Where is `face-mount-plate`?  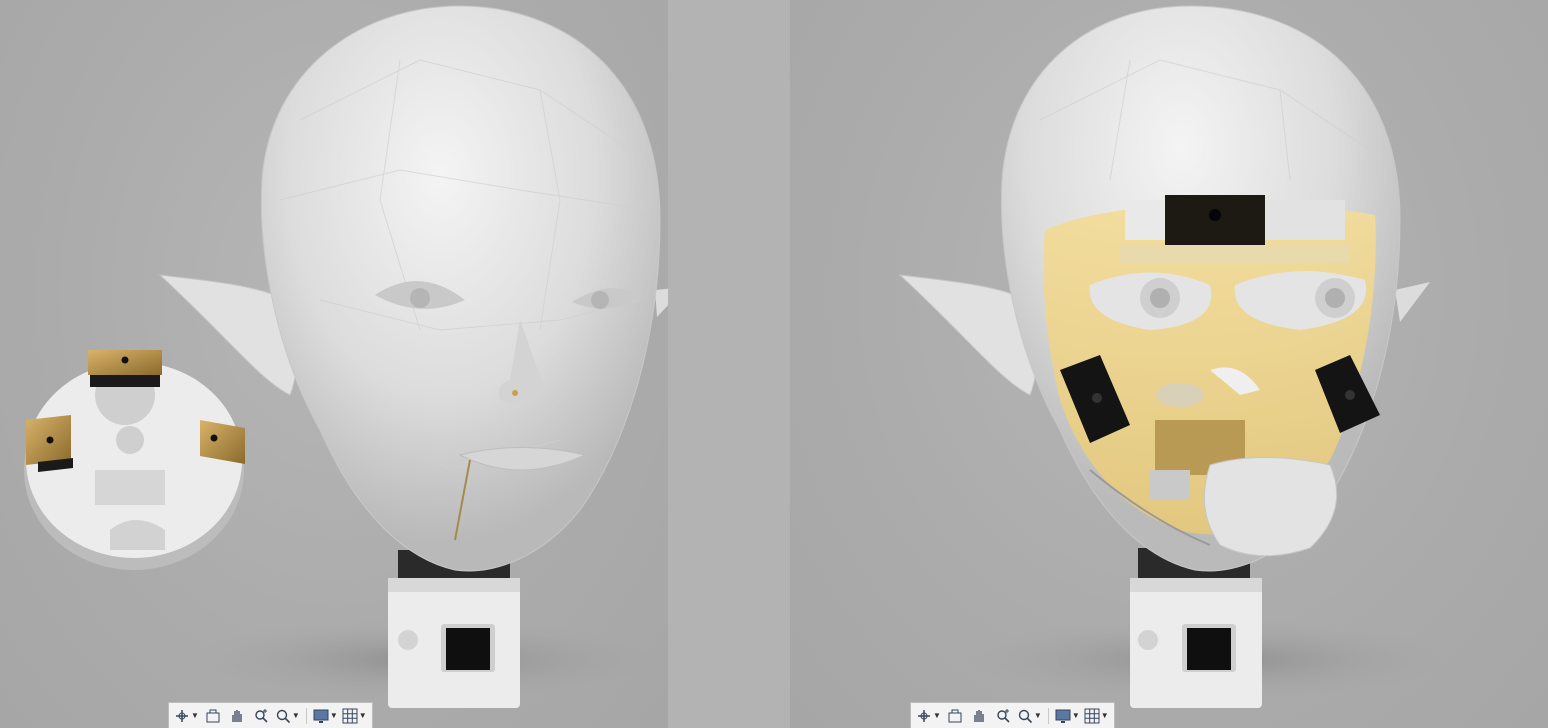
face-mount-plate is located at coordinates (134, 460).